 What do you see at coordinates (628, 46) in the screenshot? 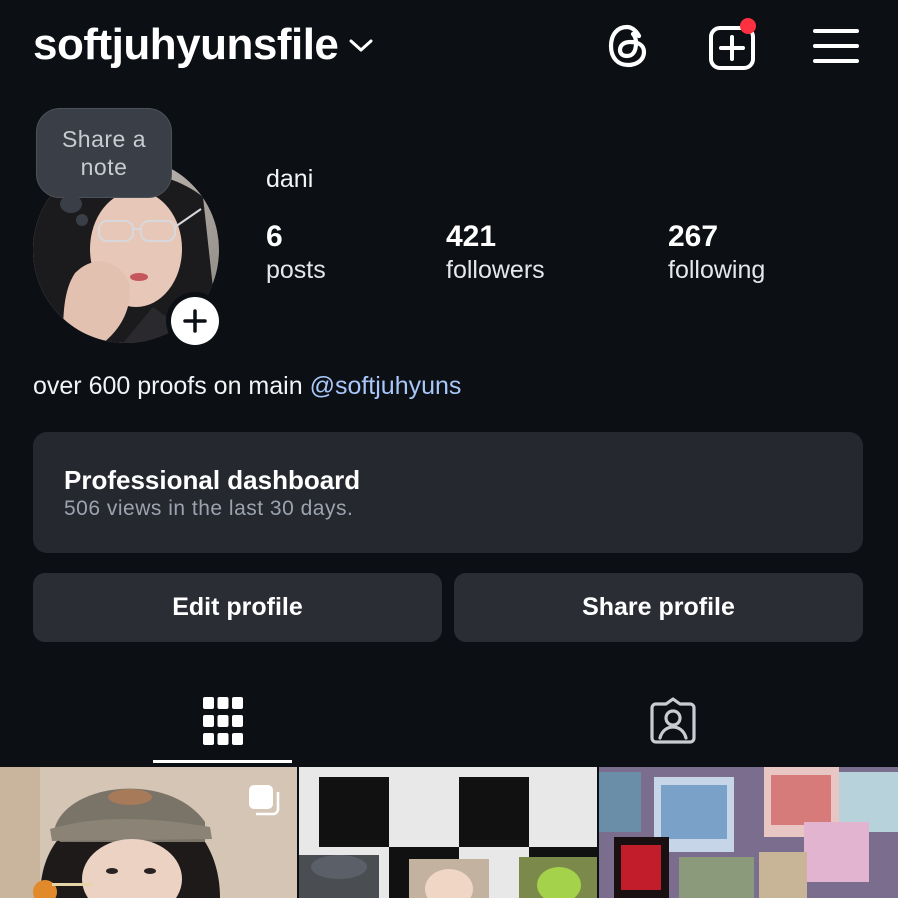
I see `threads-icon` at bounding box center [628, 46].